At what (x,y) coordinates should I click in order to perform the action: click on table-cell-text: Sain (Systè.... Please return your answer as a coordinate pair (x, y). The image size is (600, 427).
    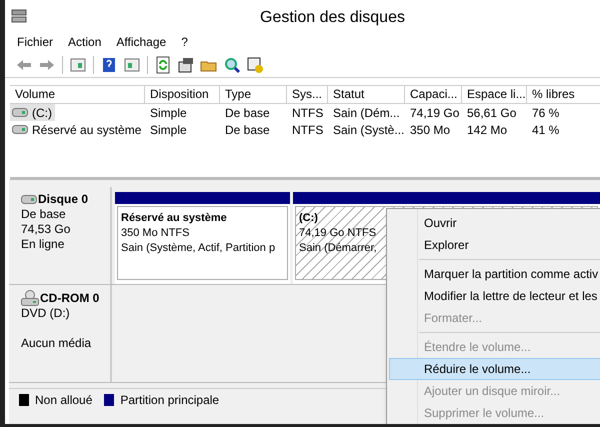
    Looking at the image, I should click on (368, 130).